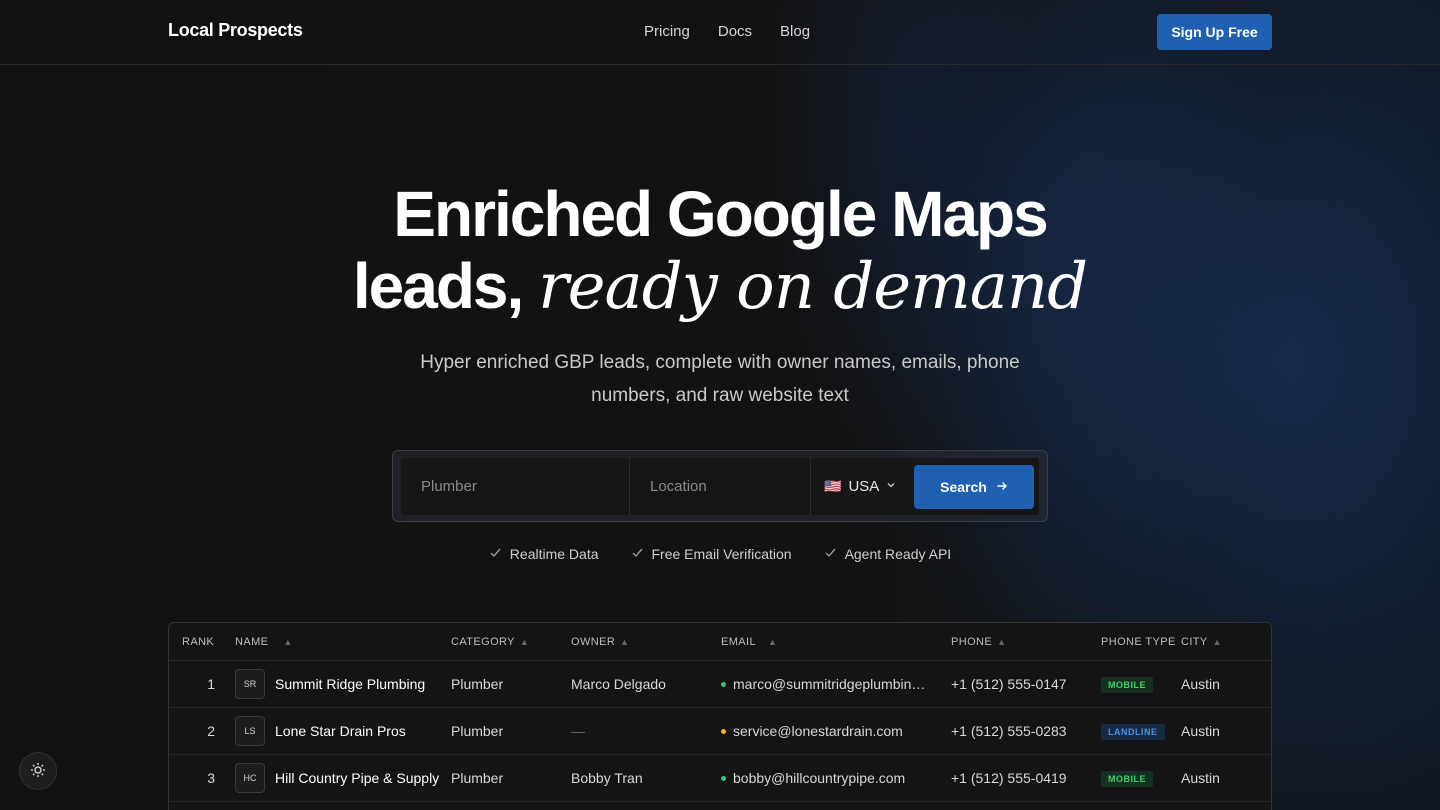 The height and width of the screenshot is (810, 1440). Describe the element at coordinates (1214, 32) in the screenshot. I see `sign-up-button: Sign Up Free` at that location.